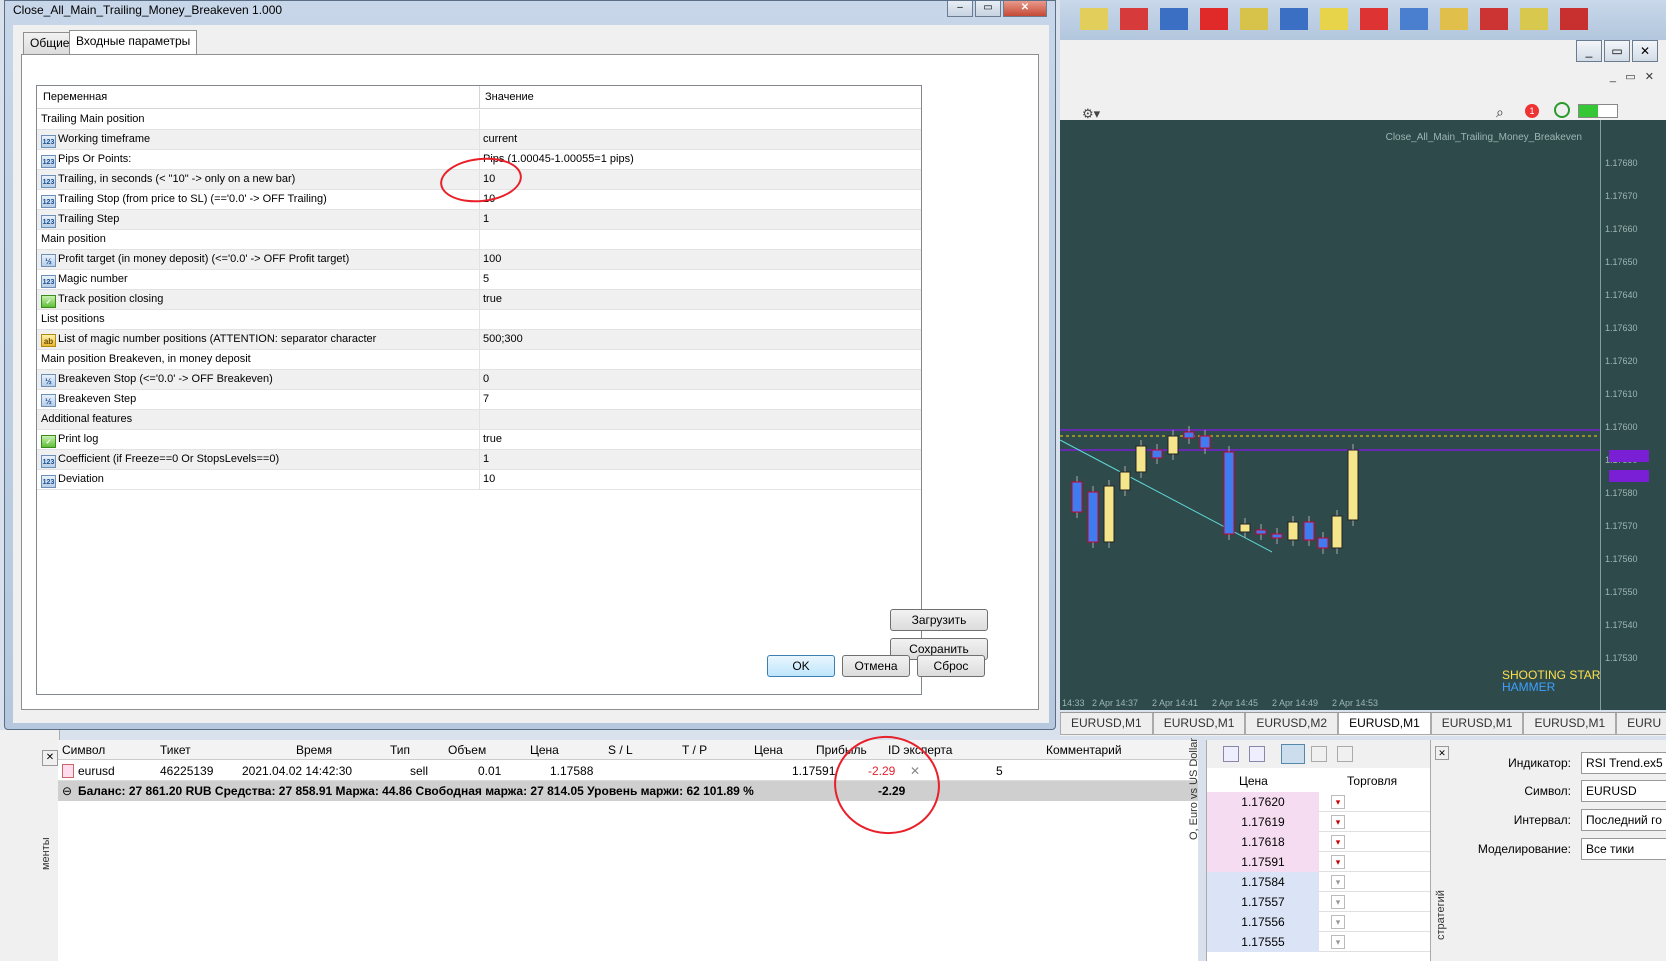  What do you see at coordinates (1084, 750) in the screenshot?
I see `column-header: Комментарий` at bounding box center [1084, 750].